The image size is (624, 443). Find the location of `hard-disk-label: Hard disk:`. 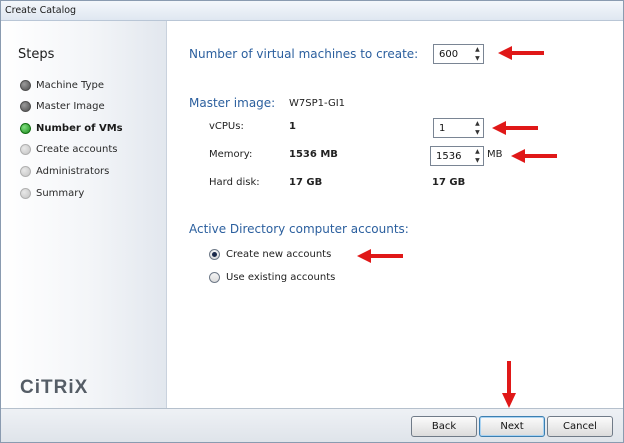

hard-disk-label: Hard disk: is located at coordinates (234, 182).